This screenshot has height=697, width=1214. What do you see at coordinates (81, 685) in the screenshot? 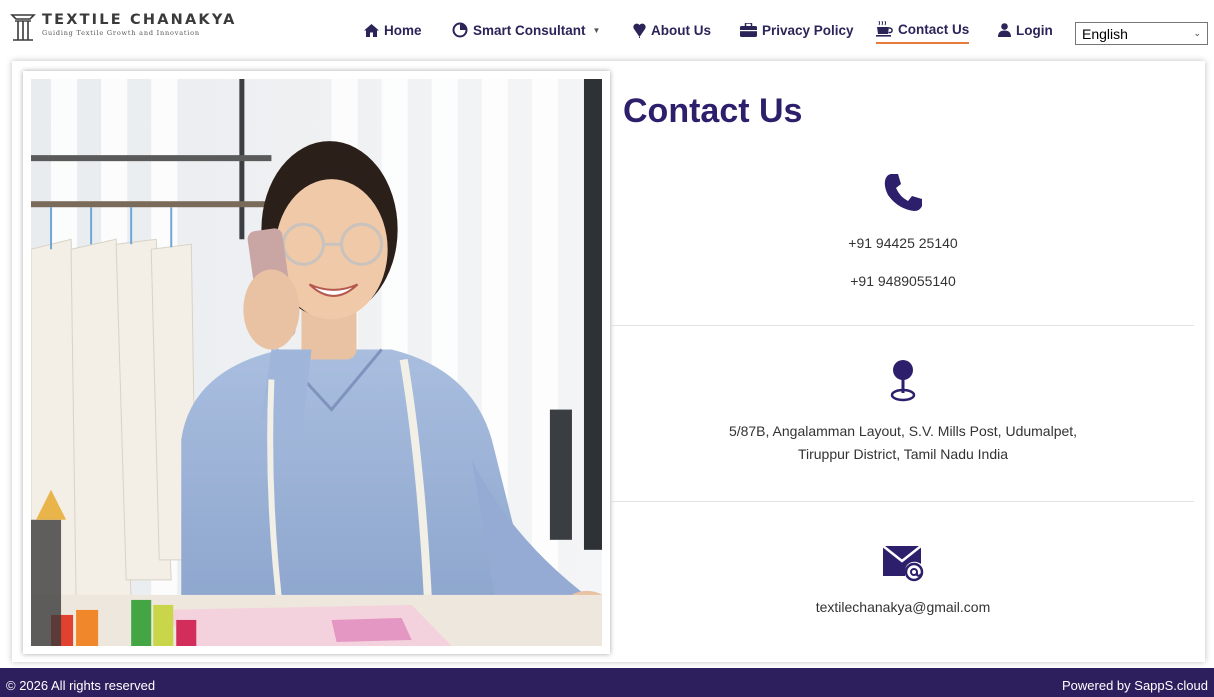
I see `copyright-text: © 2026 All rights reserved` at bounding box center [81, 685].